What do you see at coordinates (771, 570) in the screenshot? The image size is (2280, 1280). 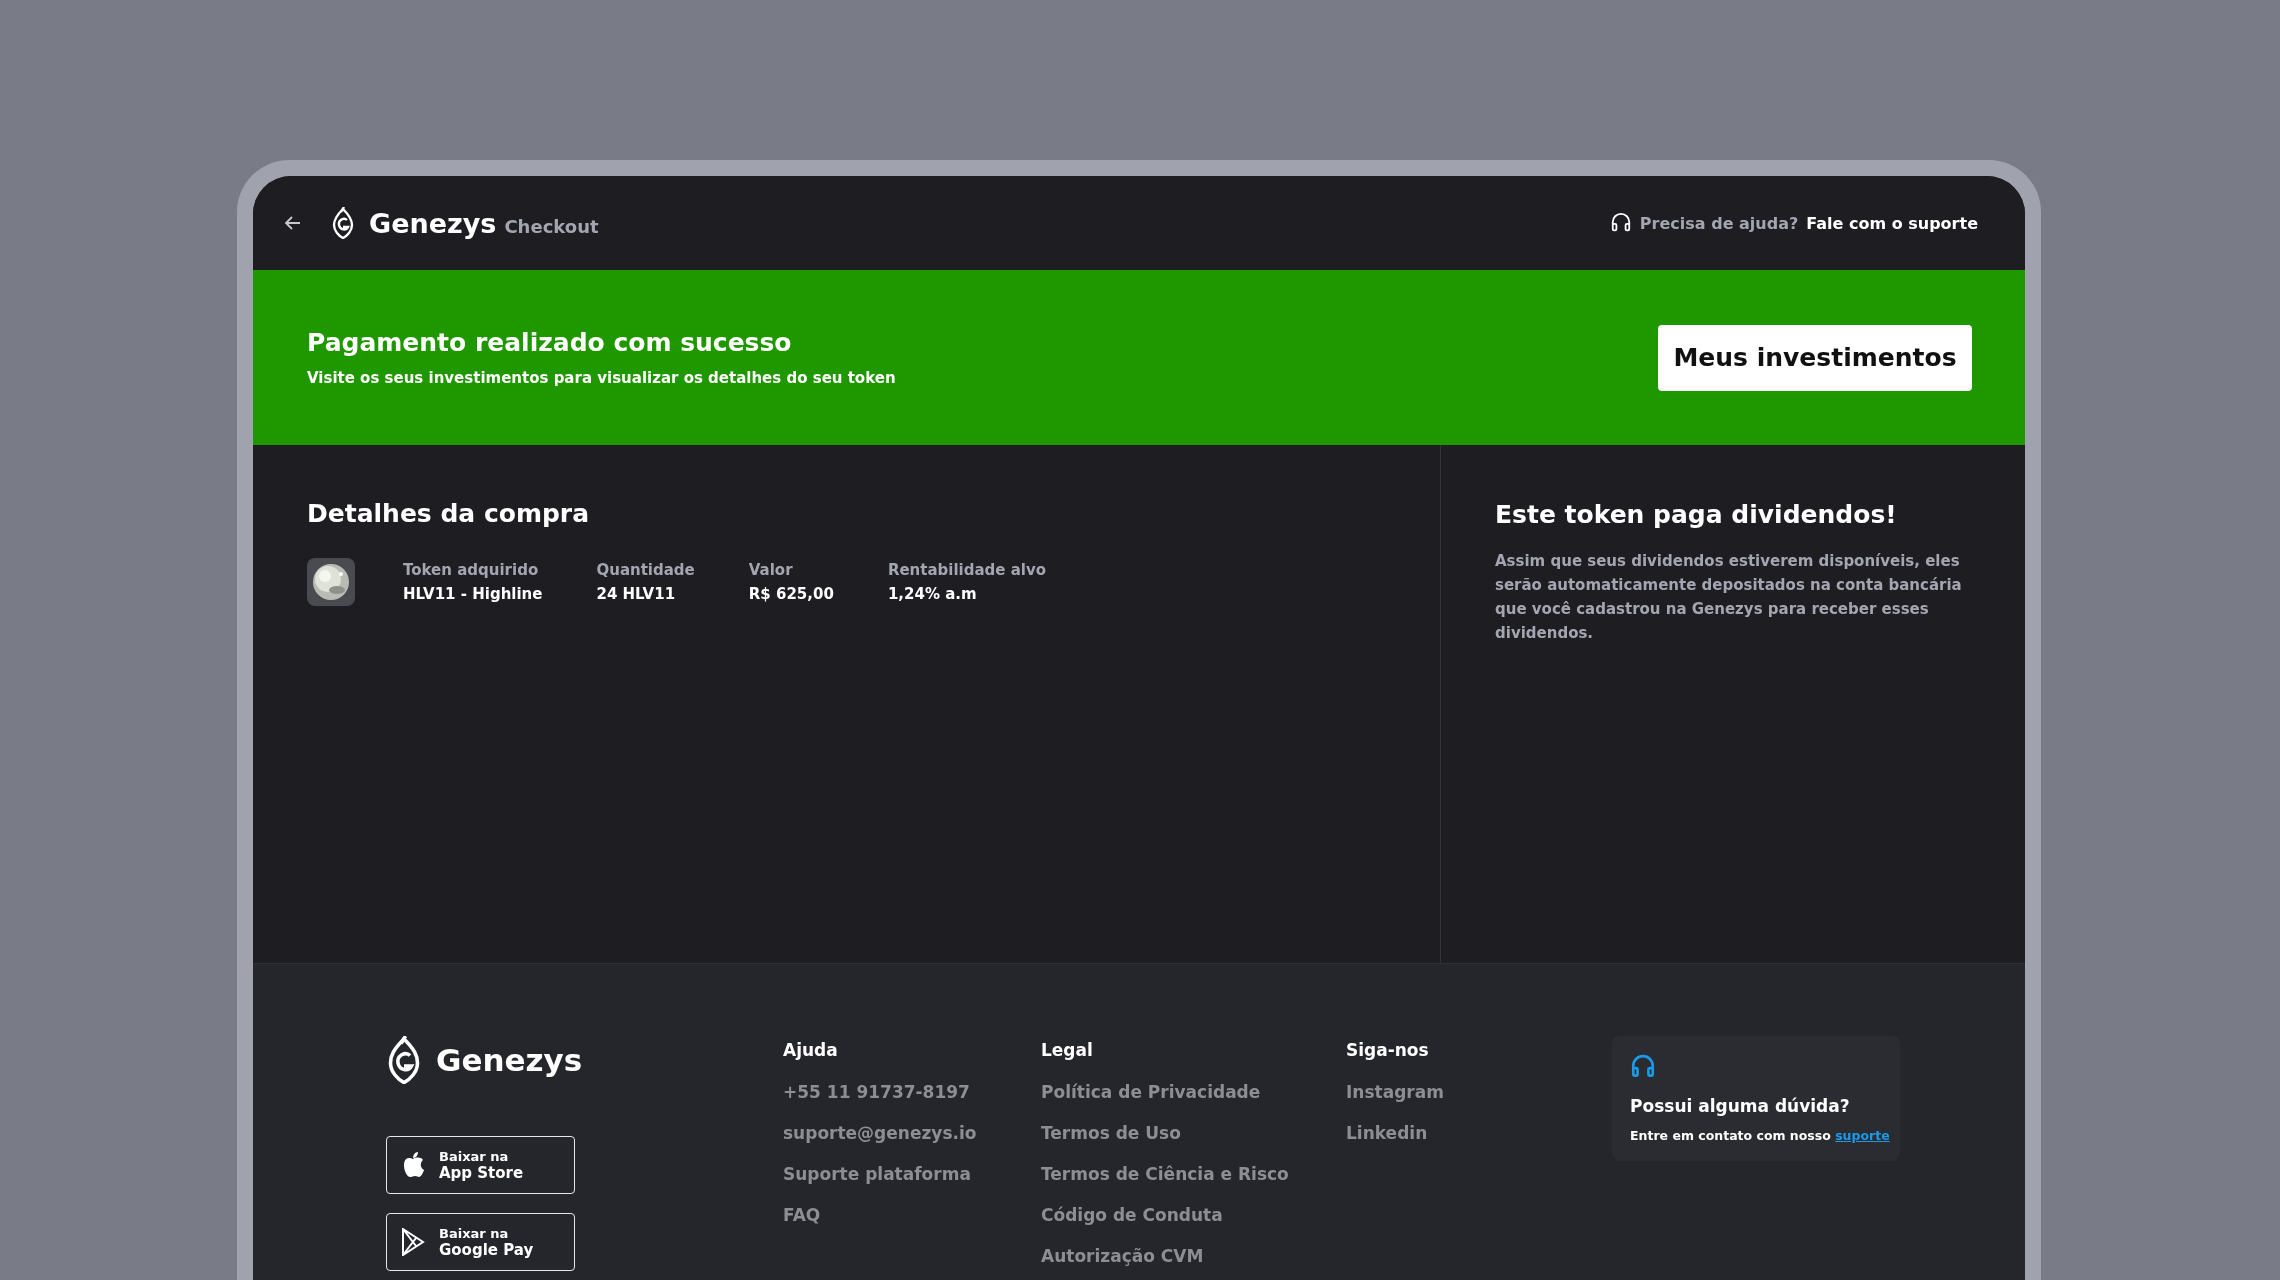 I see `field-label: Valor` at bounding box center [771, 570].